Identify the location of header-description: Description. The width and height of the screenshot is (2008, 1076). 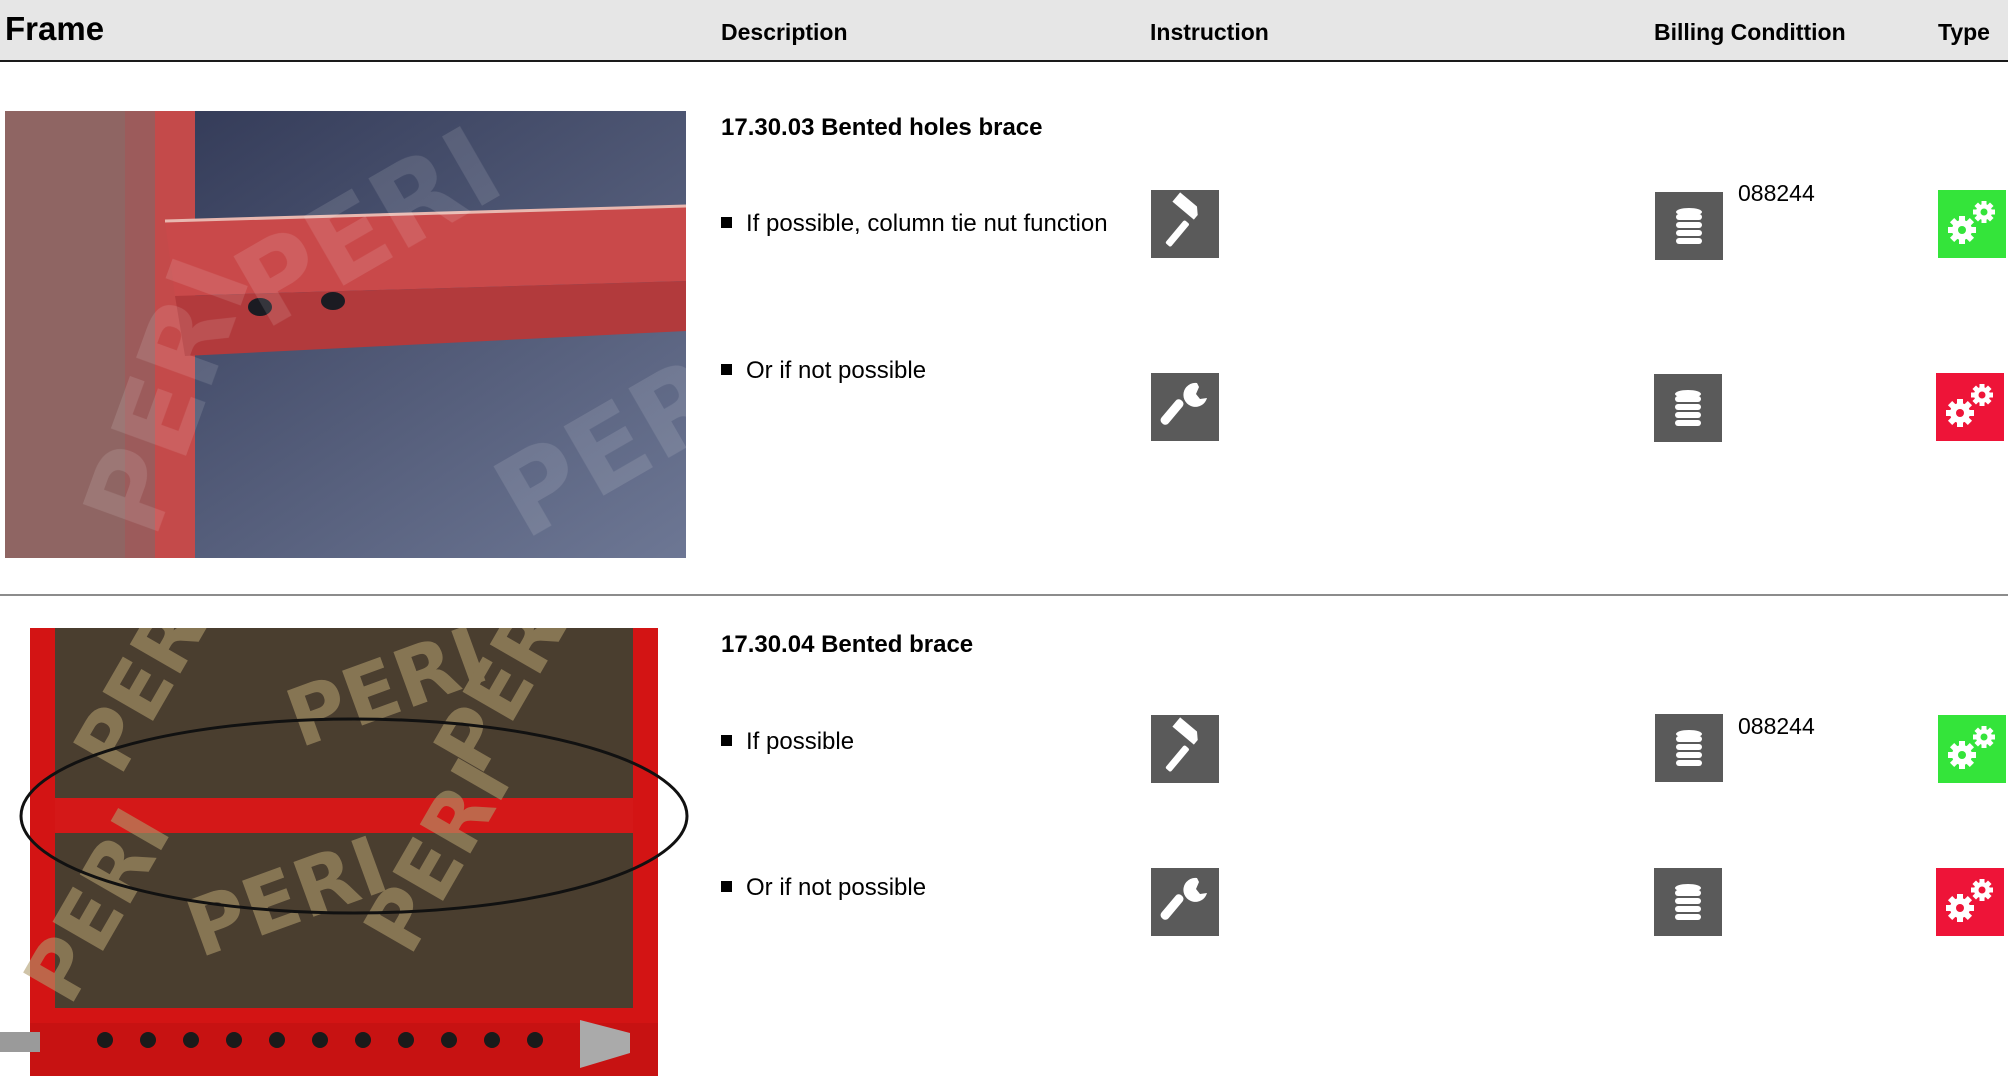
(784, 32).